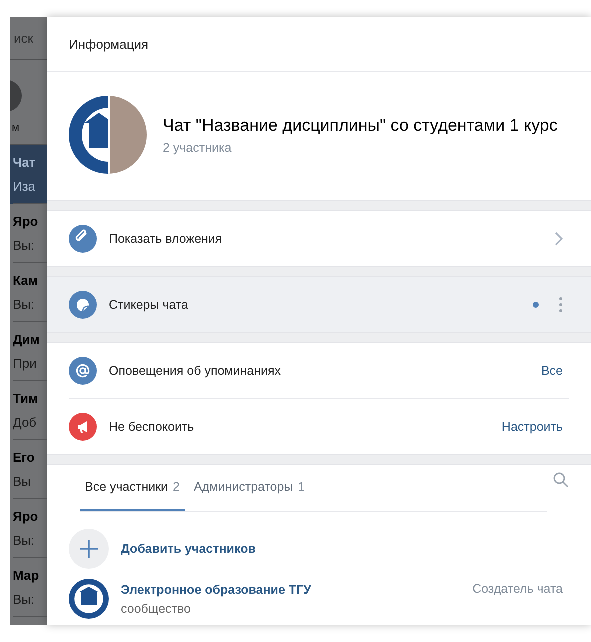 The width and height of the screenshot is (591, 642). What do you see at coordinates (319, 370) in the screenshot?
I see `settings-row: Оповещения об упоминаниях Все` at bounding box center [319, 370].